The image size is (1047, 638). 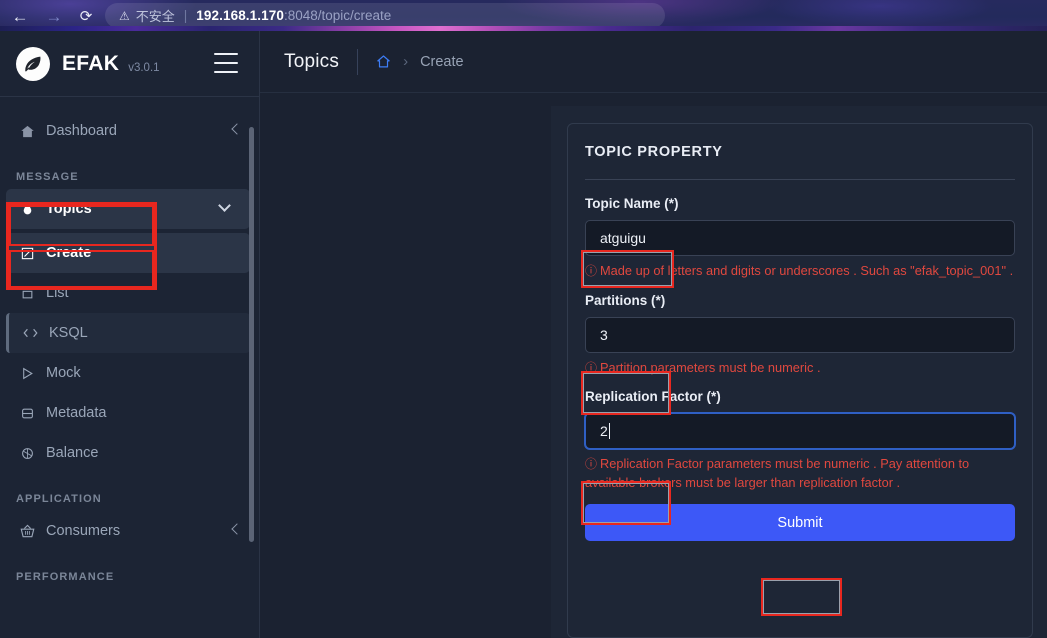 I want to click on field-label: Partitions (*), so click(x=625, y=300).